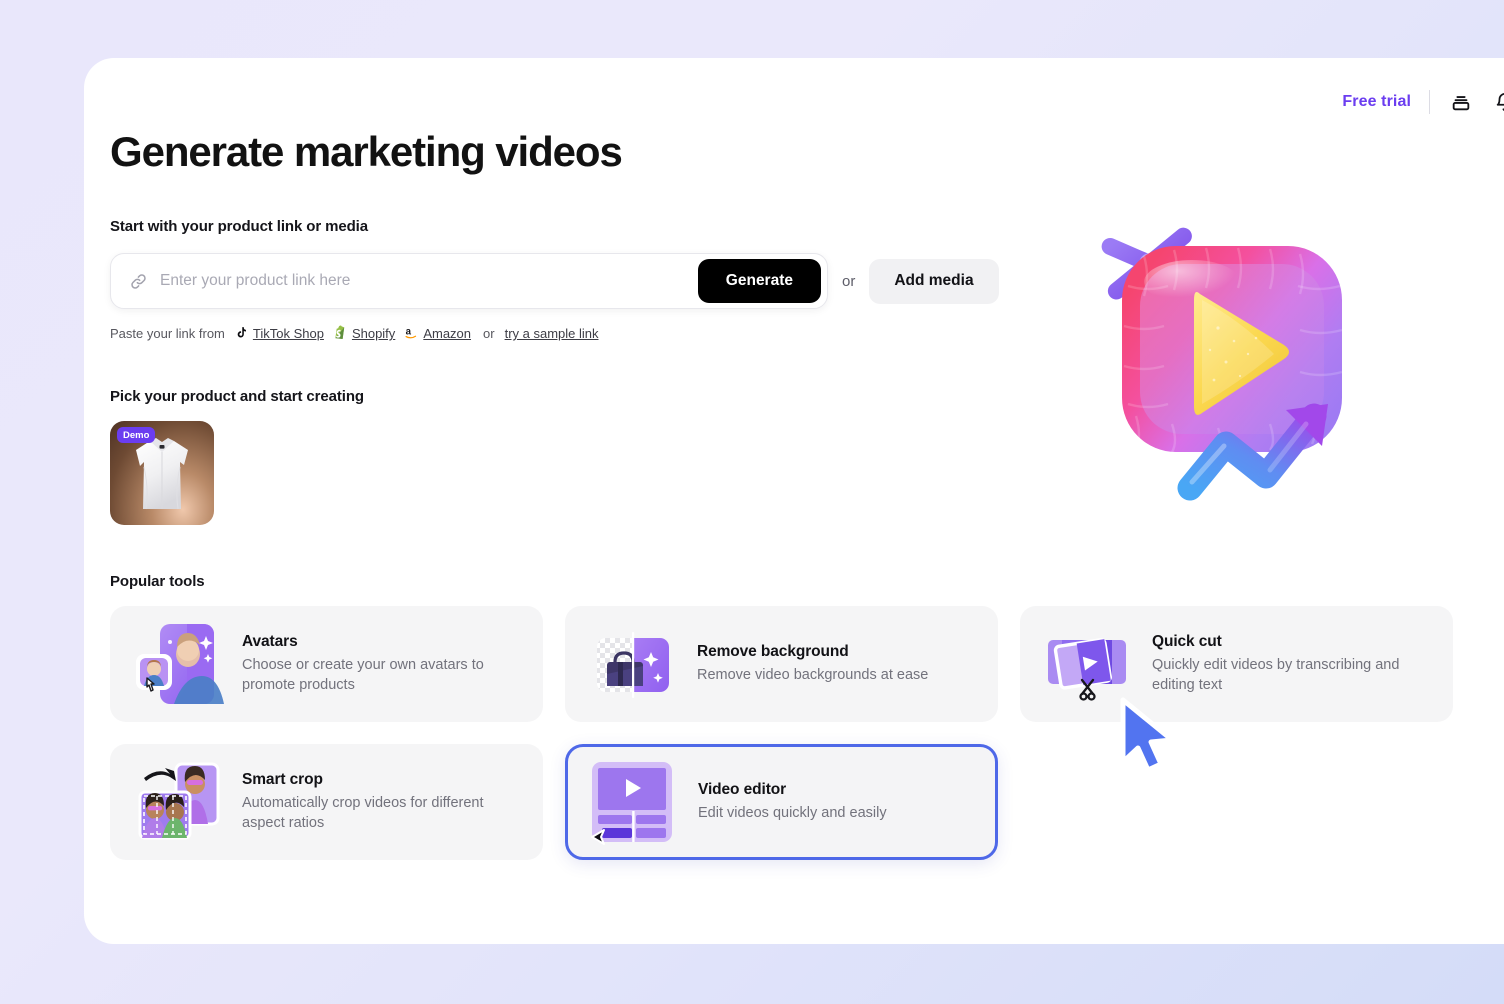  Describe the element at coordinates (366, 151) in the screenshot. I see `page-title: Generate marketing videos` at that location.